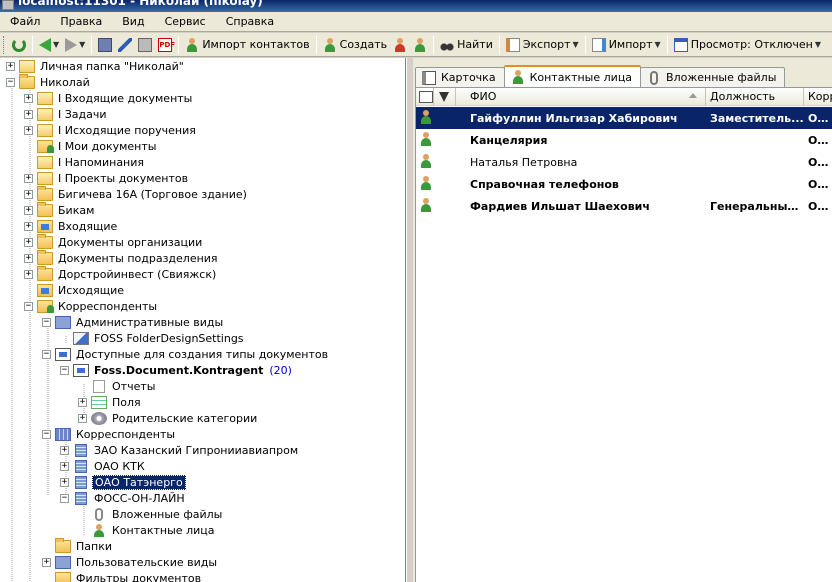 The height and width of the screenshot is (582, 832). What do you see at coordinates (60, 209) in the screenshot?
I see `tree-item-bikam: + Бикам` at bounding box center [60, 209].